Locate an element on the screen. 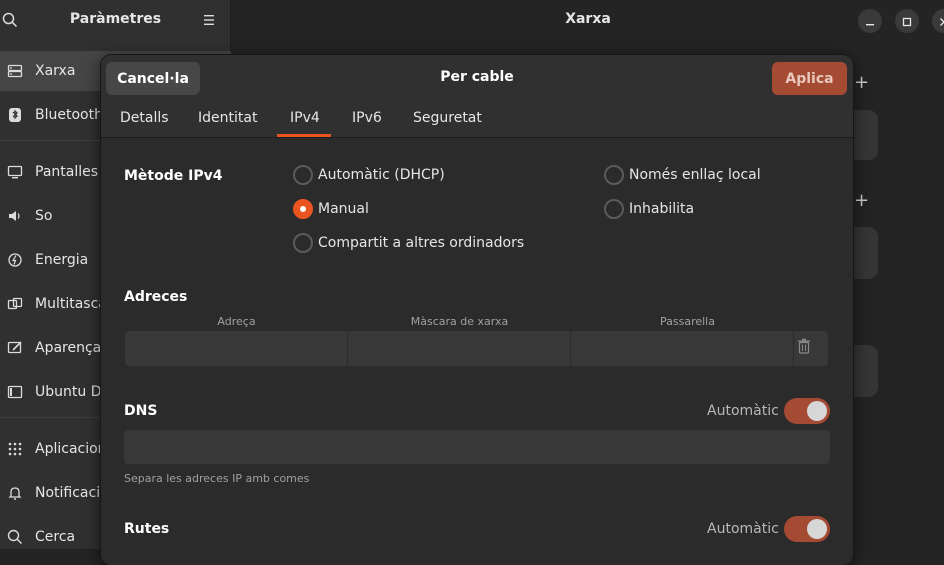 The width and height of the screenshot is (944, 565). hamburger-menu-icon is located at coordinates (209, 20).